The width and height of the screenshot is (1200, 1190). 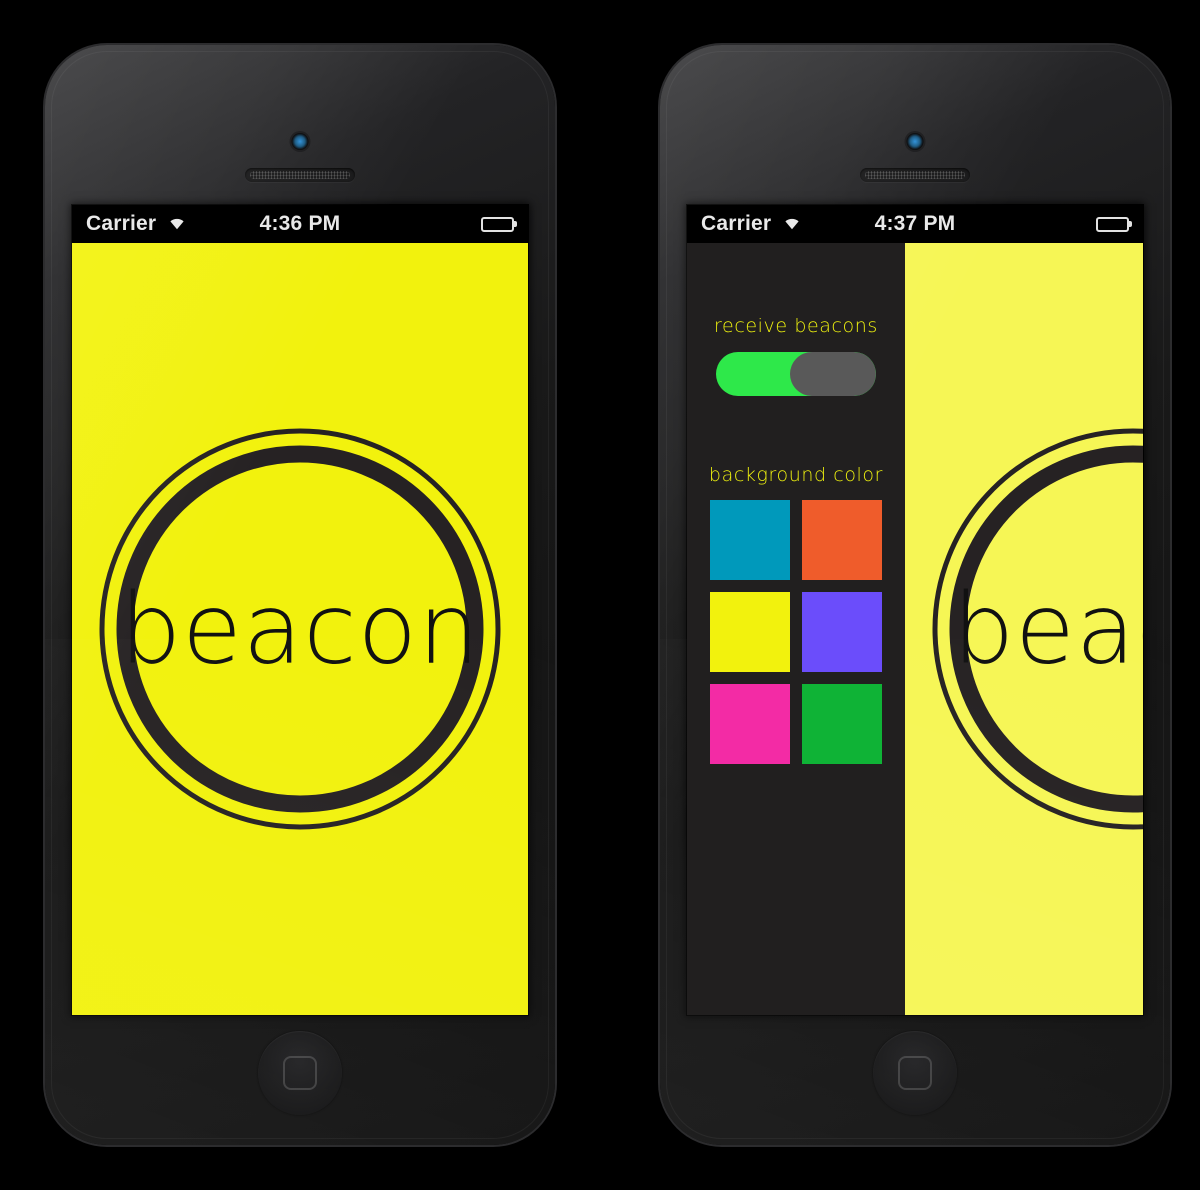 I want to click on color-swatch-orange, so click(x=842, y=540).